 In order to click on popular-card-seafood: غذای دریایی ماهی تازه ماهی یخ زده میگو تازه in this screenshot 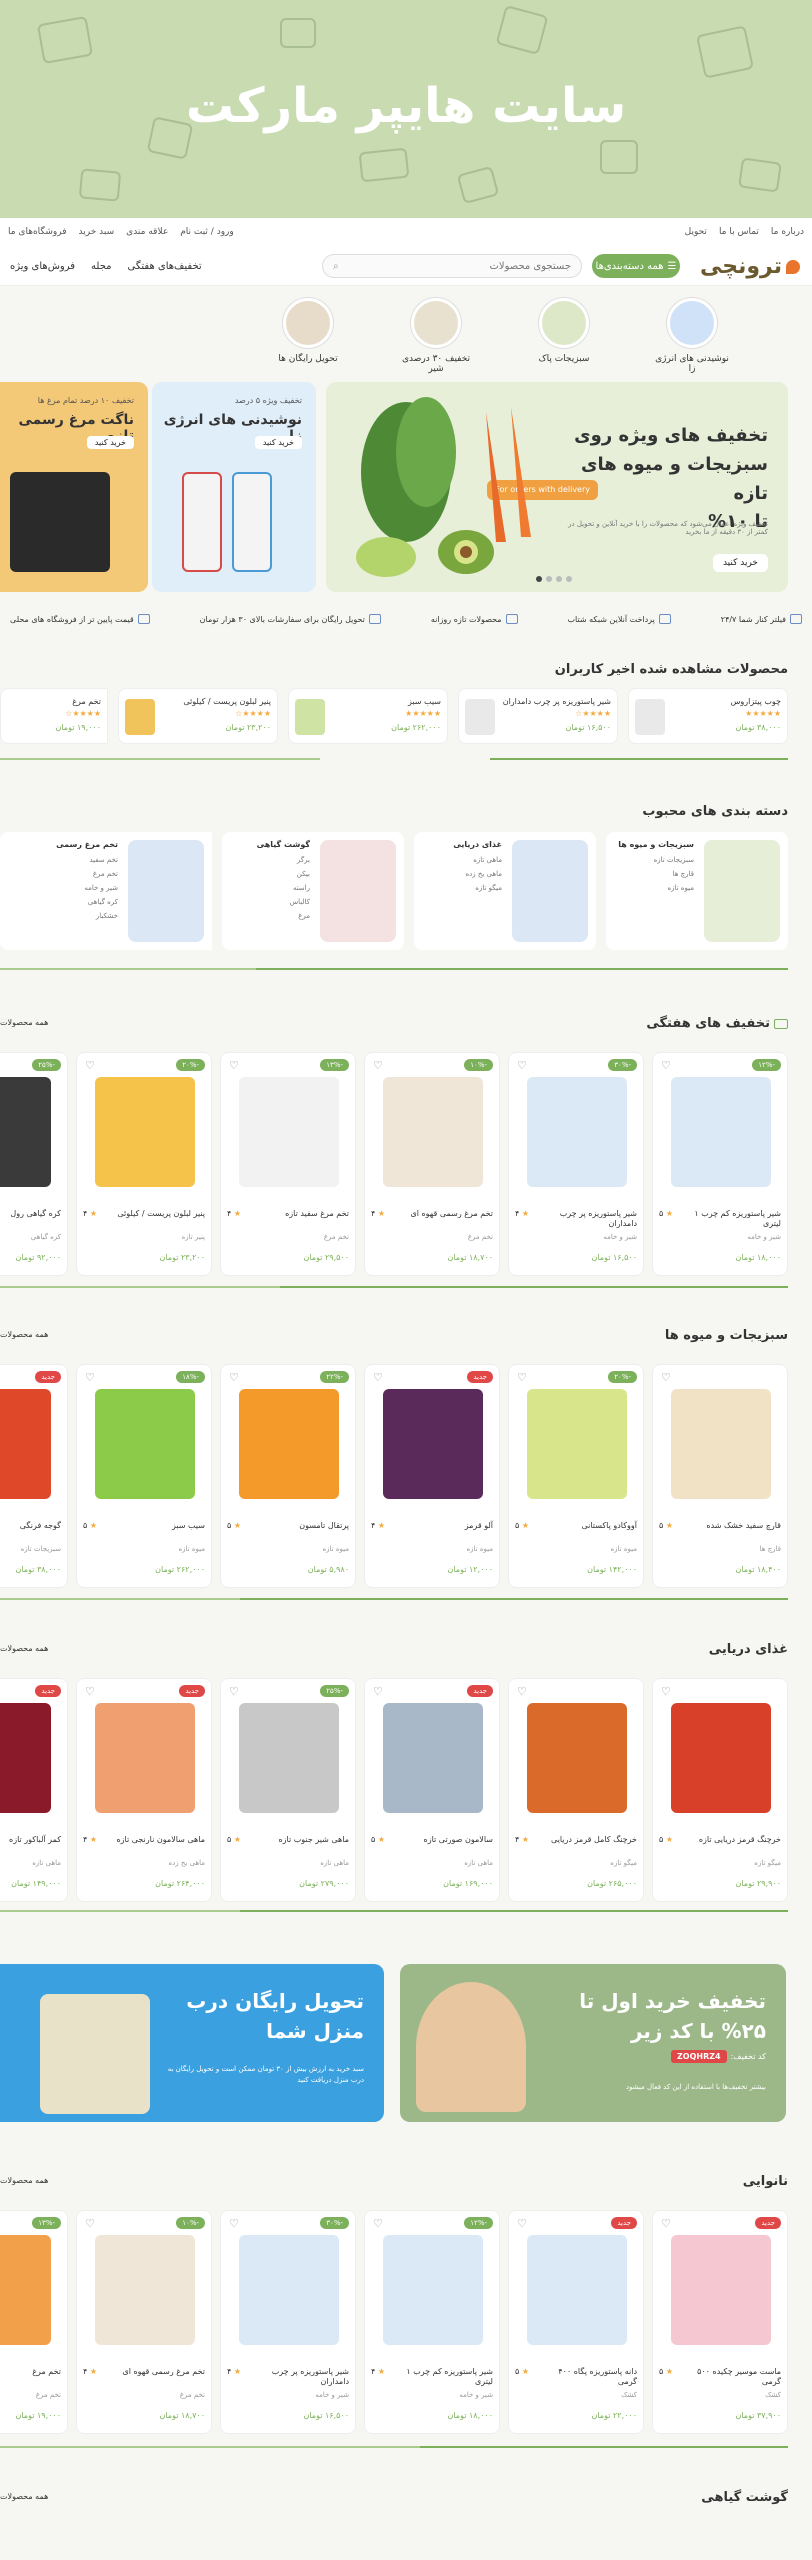, I will do `click(505, 891)`.